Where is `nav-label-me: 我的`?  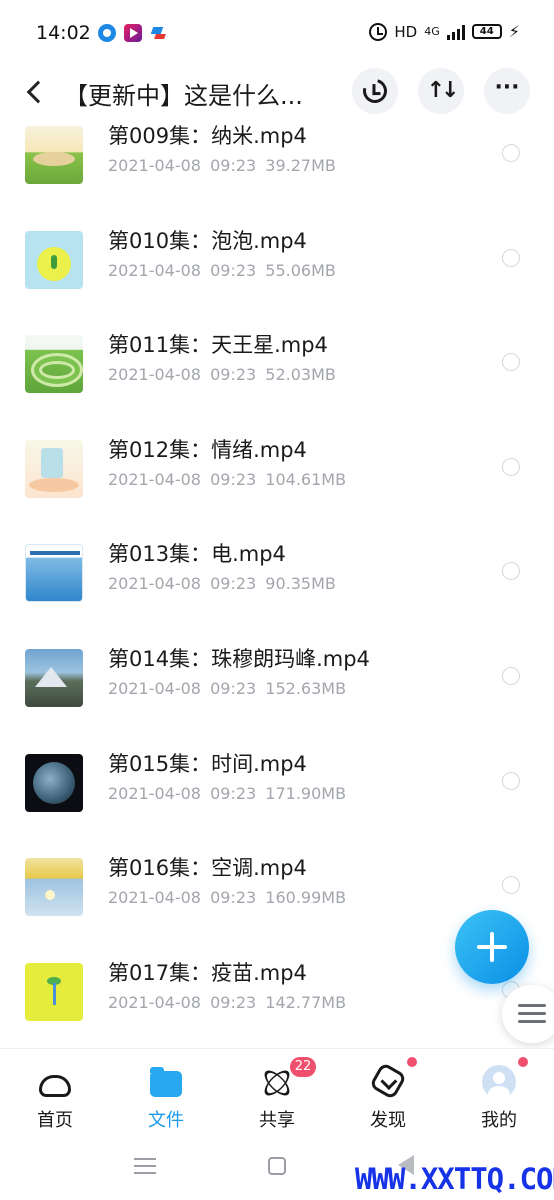
nav-label-me: 我的 is located at coordinates (499, 1120).